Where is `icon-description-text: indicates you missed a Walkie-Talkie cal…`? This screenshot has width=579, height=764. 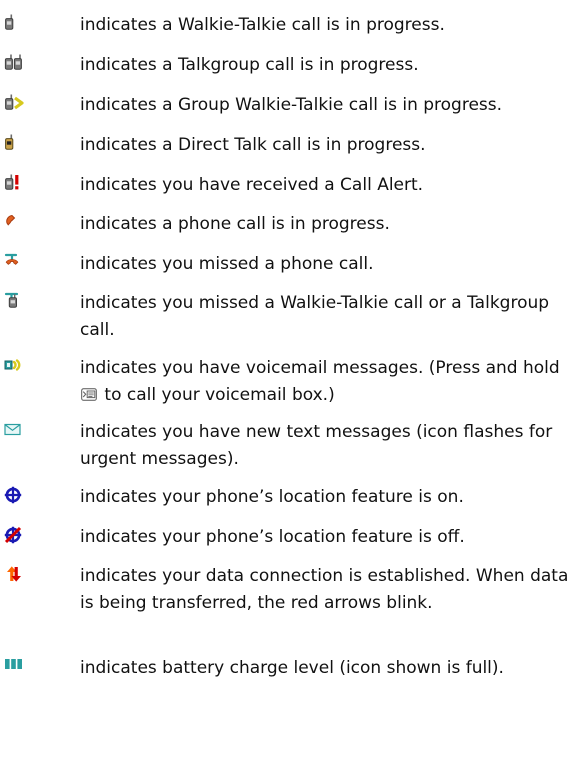 icon-description-text: indicates you missed a Walkie-Talkie cal… is located at coordinates (315, 316).